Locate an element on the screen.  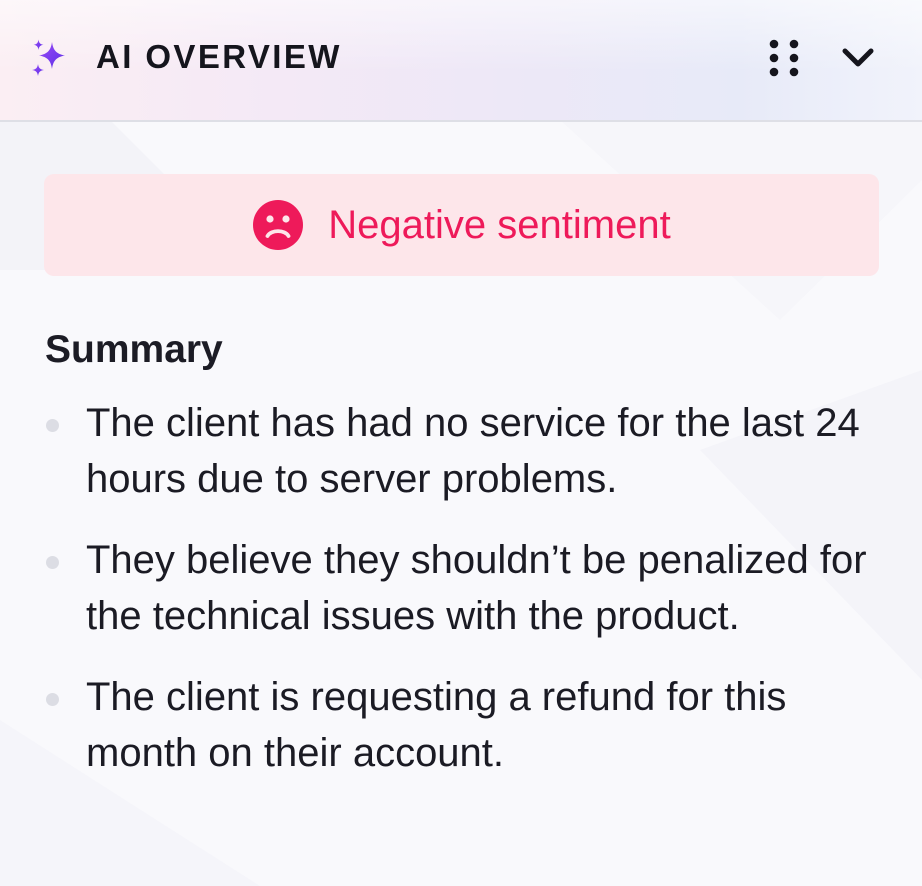
sentiment-badge: Negative sentiment is located at coordinates (461, 225).